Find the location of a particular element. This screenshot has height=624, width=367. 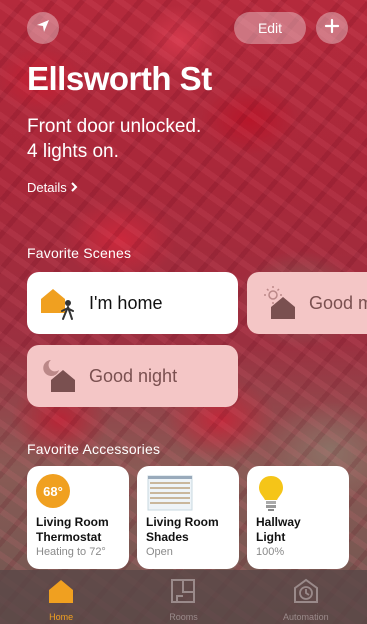

arriving-home-icon is located at coordinates (59, 303).